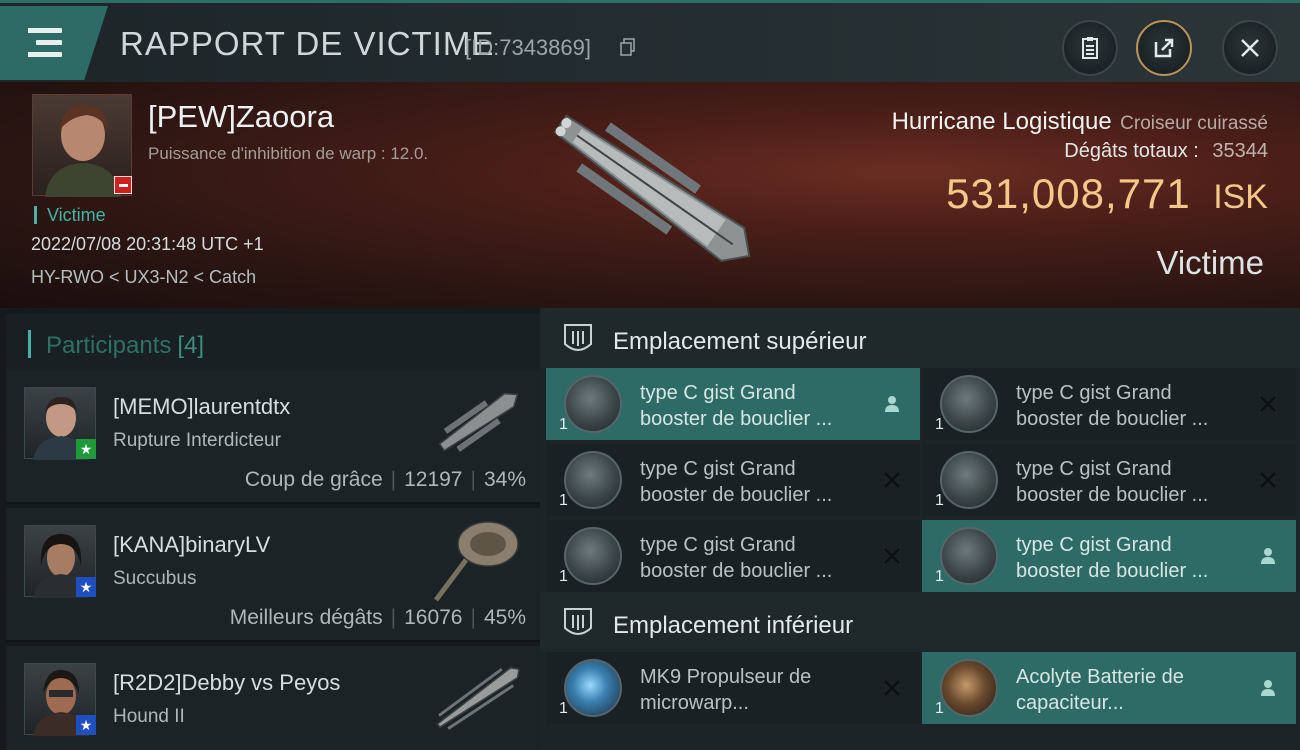 The image size is (1300, 750). I want to click on ship-name-line: Hurricane Logistique Croiseur cuirassé, so click(1080, 122).